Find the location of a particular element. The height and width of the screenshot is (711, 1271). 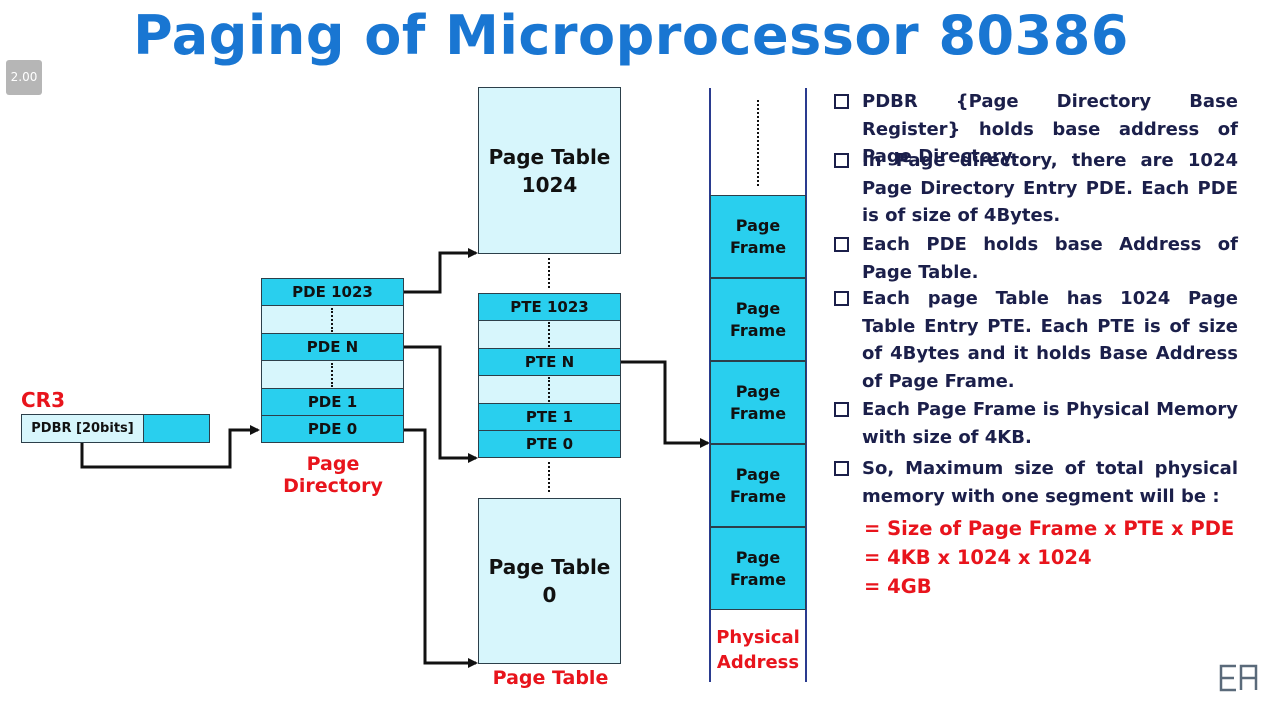

page-table-0: Page Table 0 is located at coordinates (549, 581).